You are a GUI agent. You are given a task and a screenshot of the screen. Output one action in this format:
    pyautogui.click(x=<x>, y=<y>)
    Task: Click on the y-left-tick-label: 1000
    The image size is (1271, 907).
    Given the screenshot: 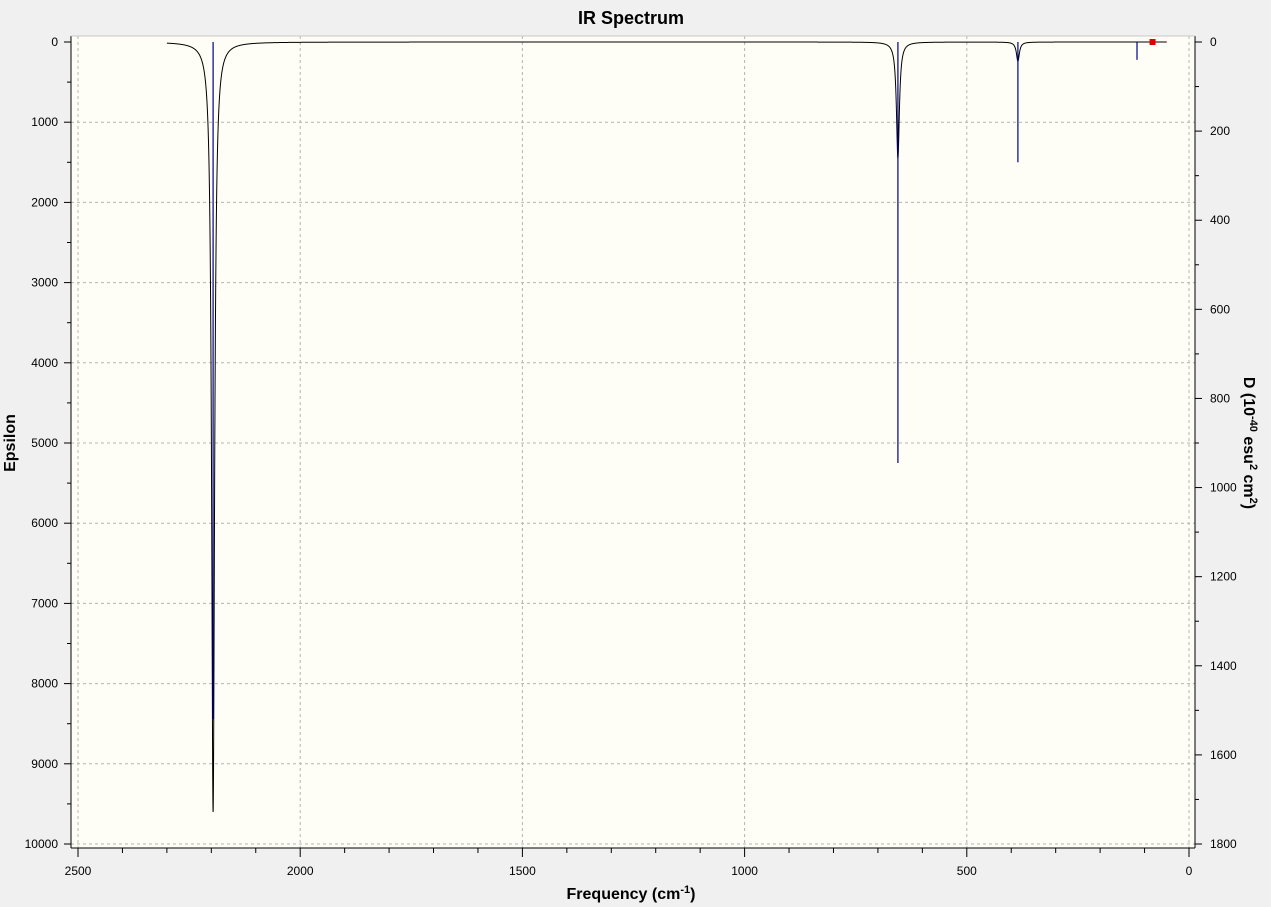 What is the action you would take?
    pyautogui.click(x=44, y=122)
    